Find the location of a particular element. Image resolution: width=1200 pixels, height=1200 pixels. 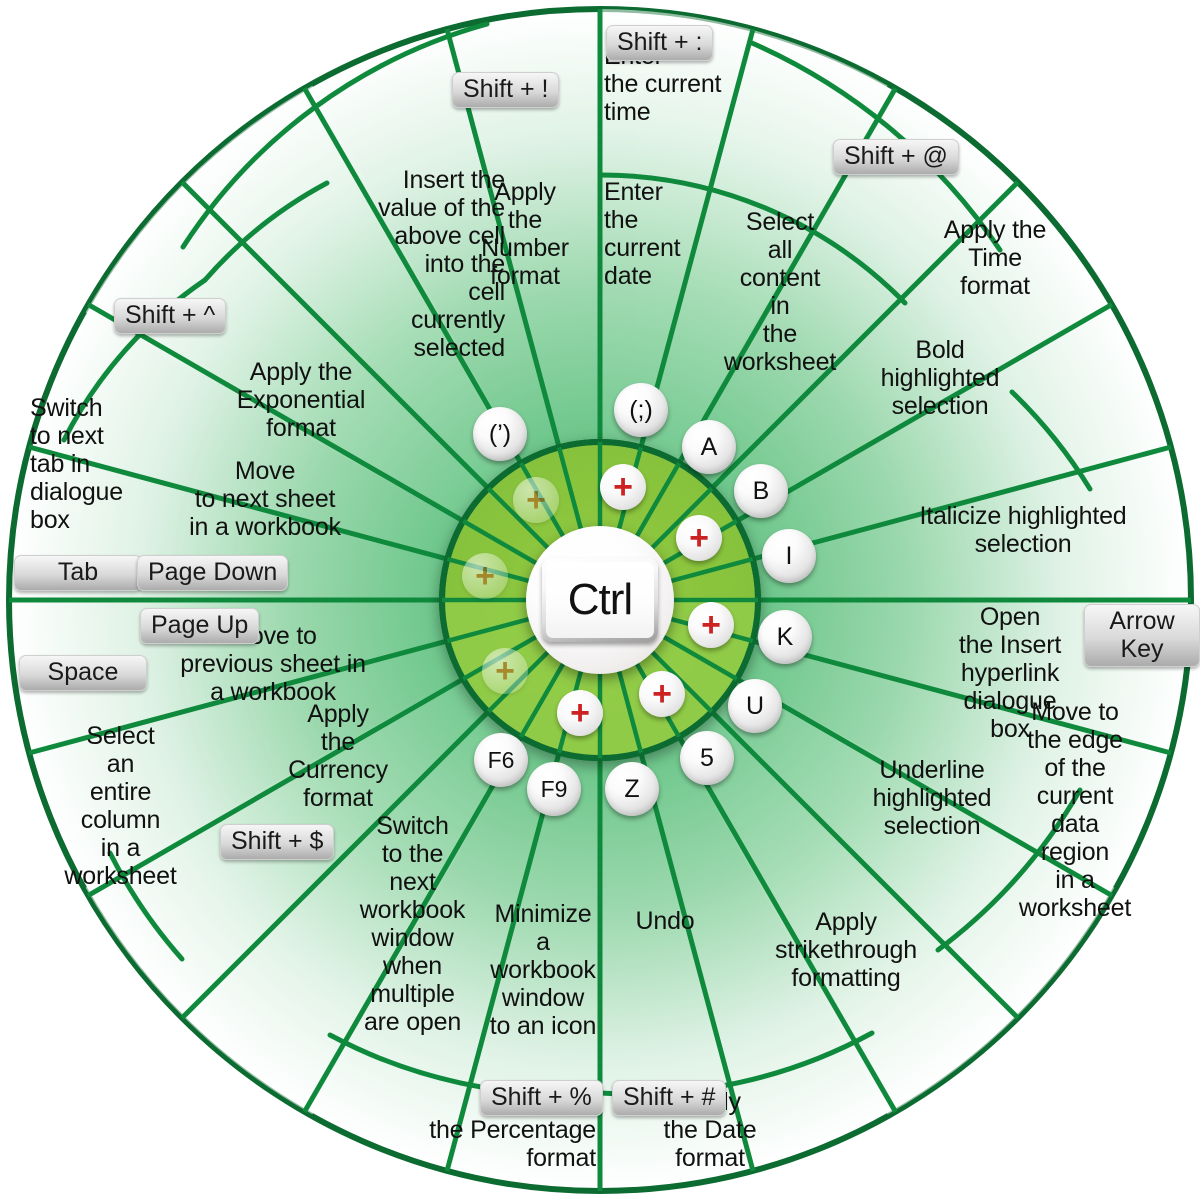

keycap-shift-caret: Shift + ^ is located at coordinates (170, 316).